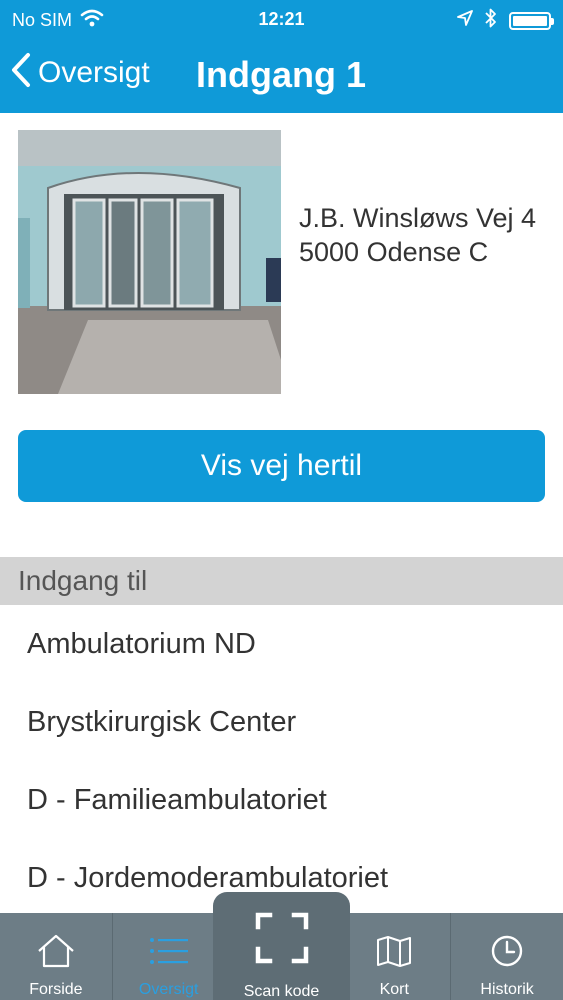  What do you see at coordinates (94, 72) in the screenshot?
I see `back-button-label: Oversigt` at bounding box center [94, 72].